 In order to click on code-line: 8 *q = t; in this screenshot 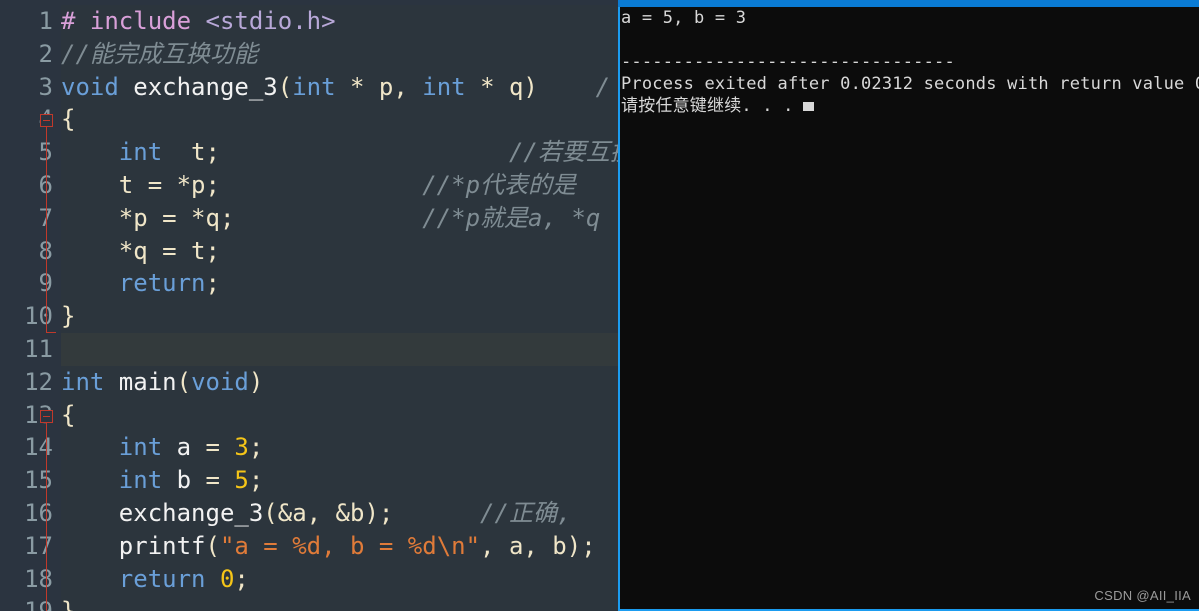, I will do `click(309, 251)`.